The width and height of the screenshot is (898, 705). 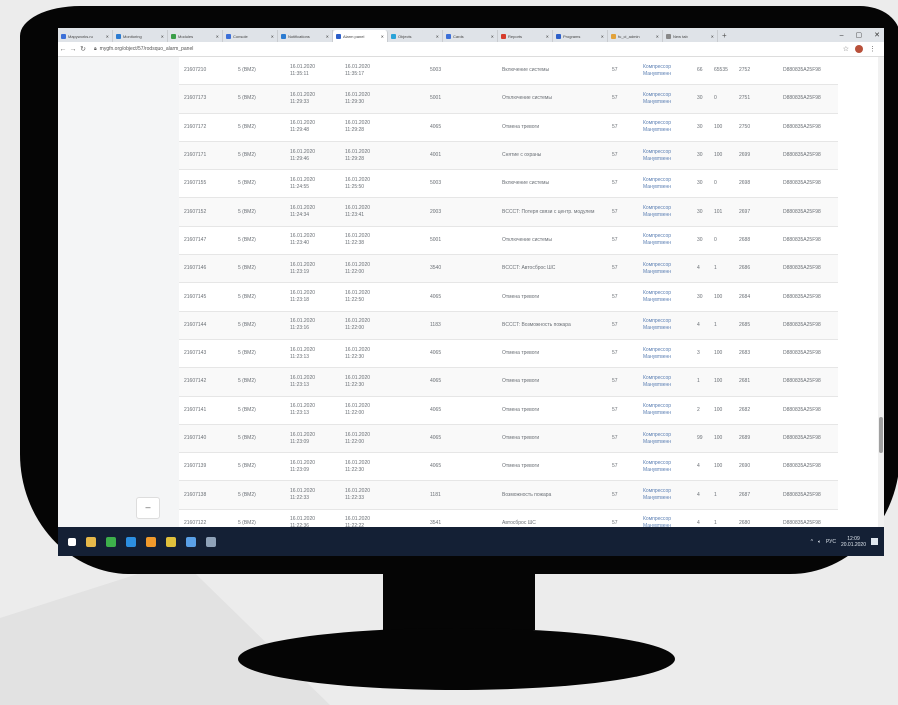 I want to click on speaker-icon: 🔈︎, so click(x=819, y=542).